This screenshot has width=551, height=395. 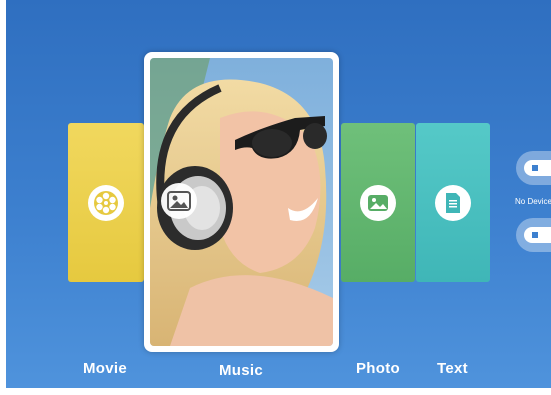 I want to click on document-icon, so click(x=453, y=203).